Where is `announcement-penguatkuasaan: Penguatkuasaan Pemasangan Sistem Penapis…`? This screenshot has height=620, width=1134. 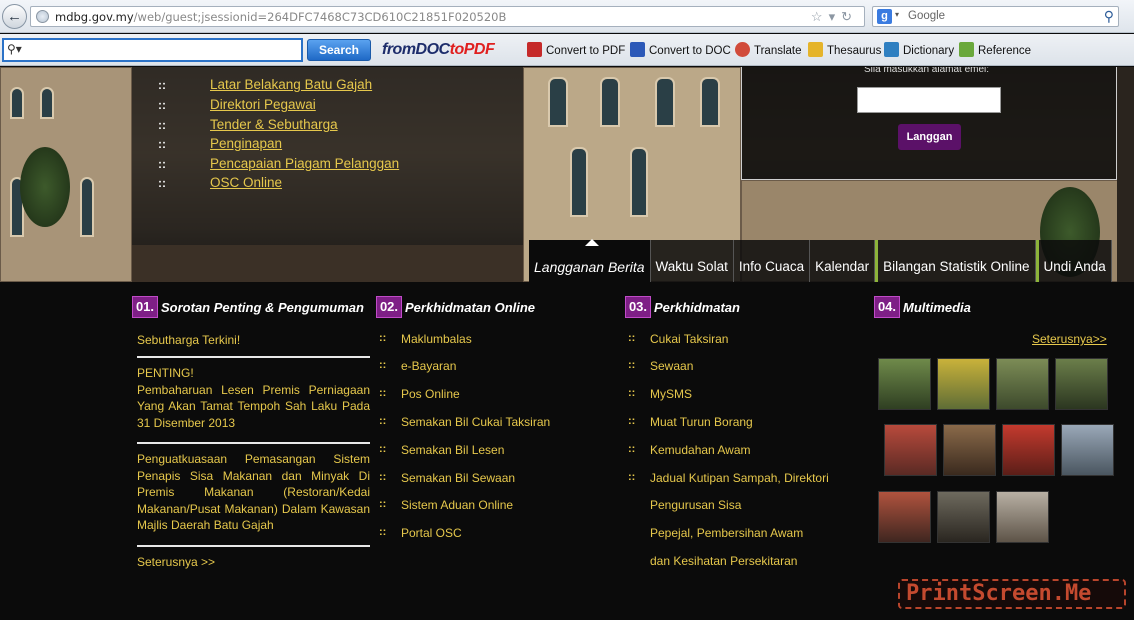 announcement-penguatkuasaan: Penguatkuasaan Pemasangan Sistem Penapis… is located at coordinates (253, 492).